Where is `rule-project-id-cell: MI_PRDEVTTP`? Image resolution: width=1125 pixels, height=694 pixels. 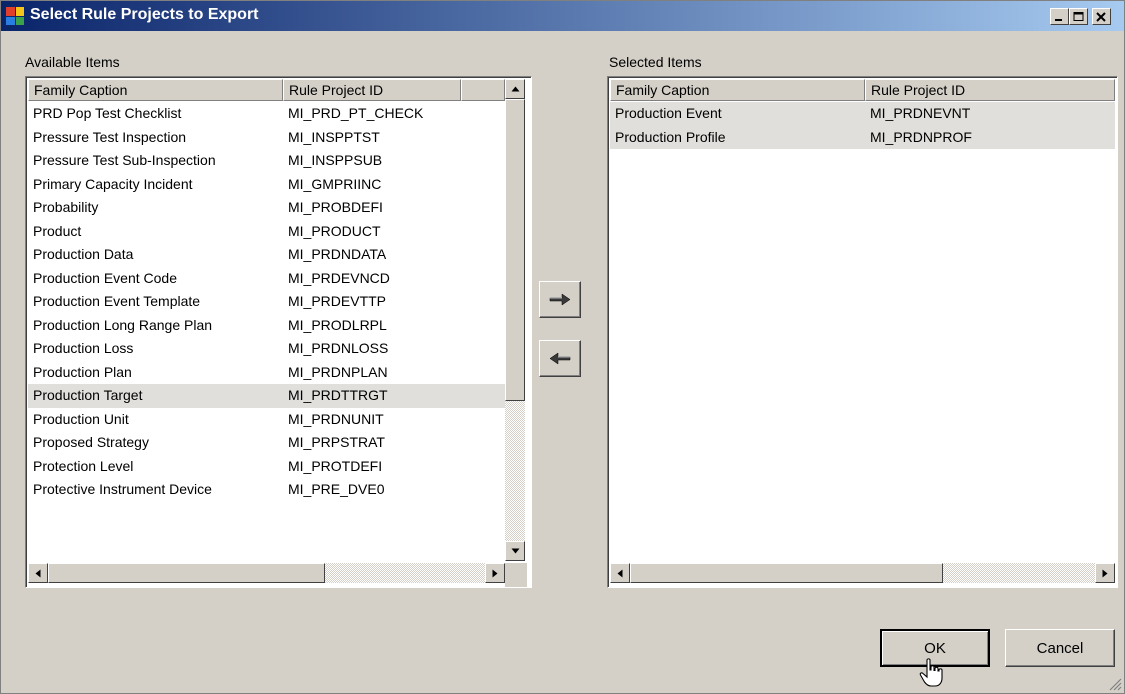
rule-project-id-cell: MI_PRDEVTTP is located at coordinates (337, 301).